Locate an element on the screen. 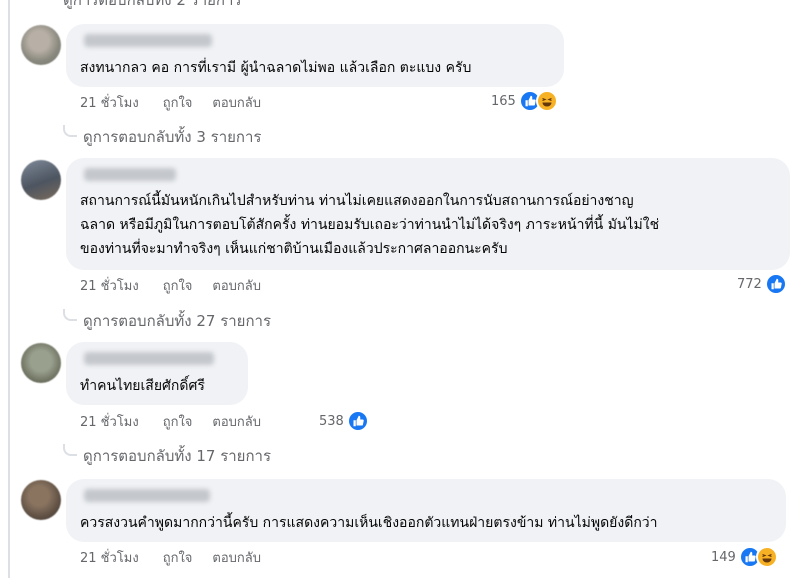 This screenshot has width=800, height=578. reaction-count: 772 is located at coordinates (749, 284).